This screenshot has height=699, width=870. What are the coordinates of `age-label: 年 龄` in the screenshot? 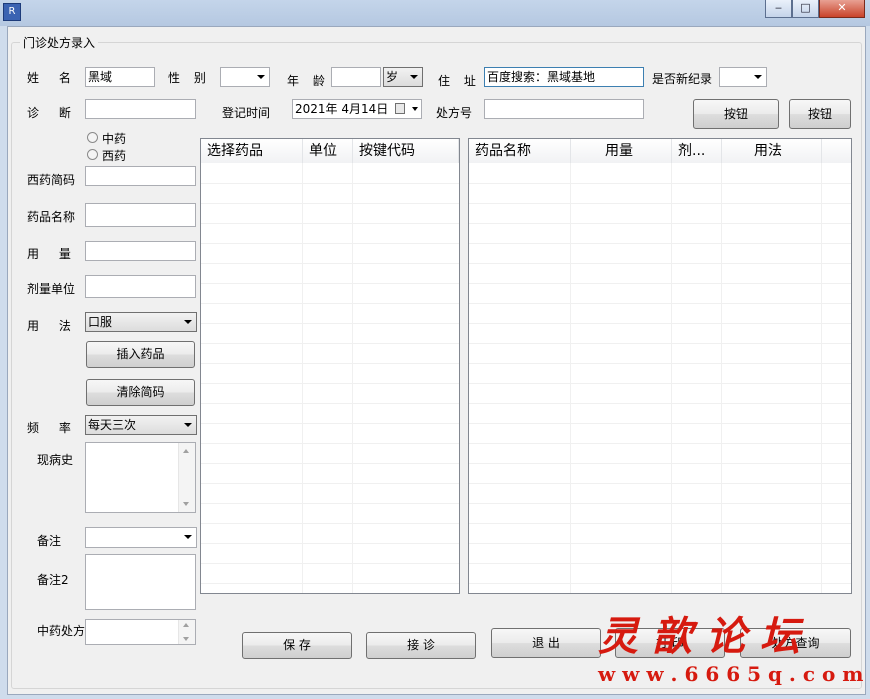 It's located at (306, 81).